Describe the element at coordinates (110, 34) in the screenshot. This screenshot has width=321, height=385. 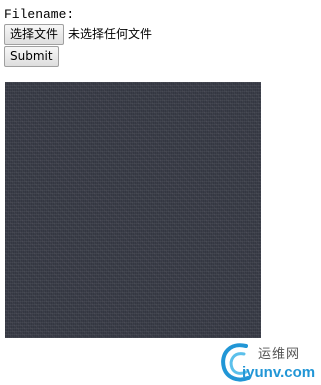
I see `file-status-text: 未选择任何文件` at that location.